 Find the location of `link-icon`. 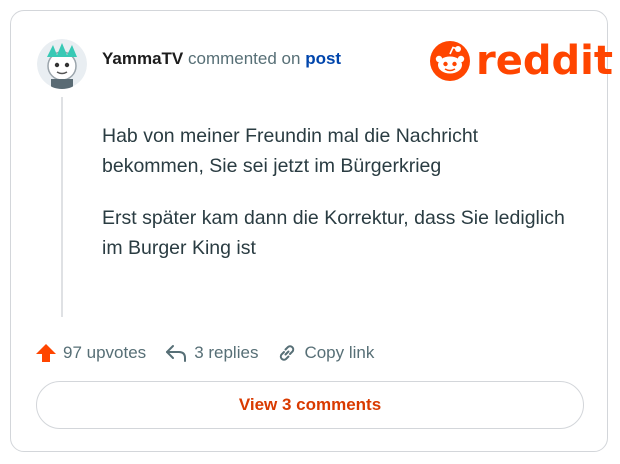

link-icon is located at coordinates (287, 353).